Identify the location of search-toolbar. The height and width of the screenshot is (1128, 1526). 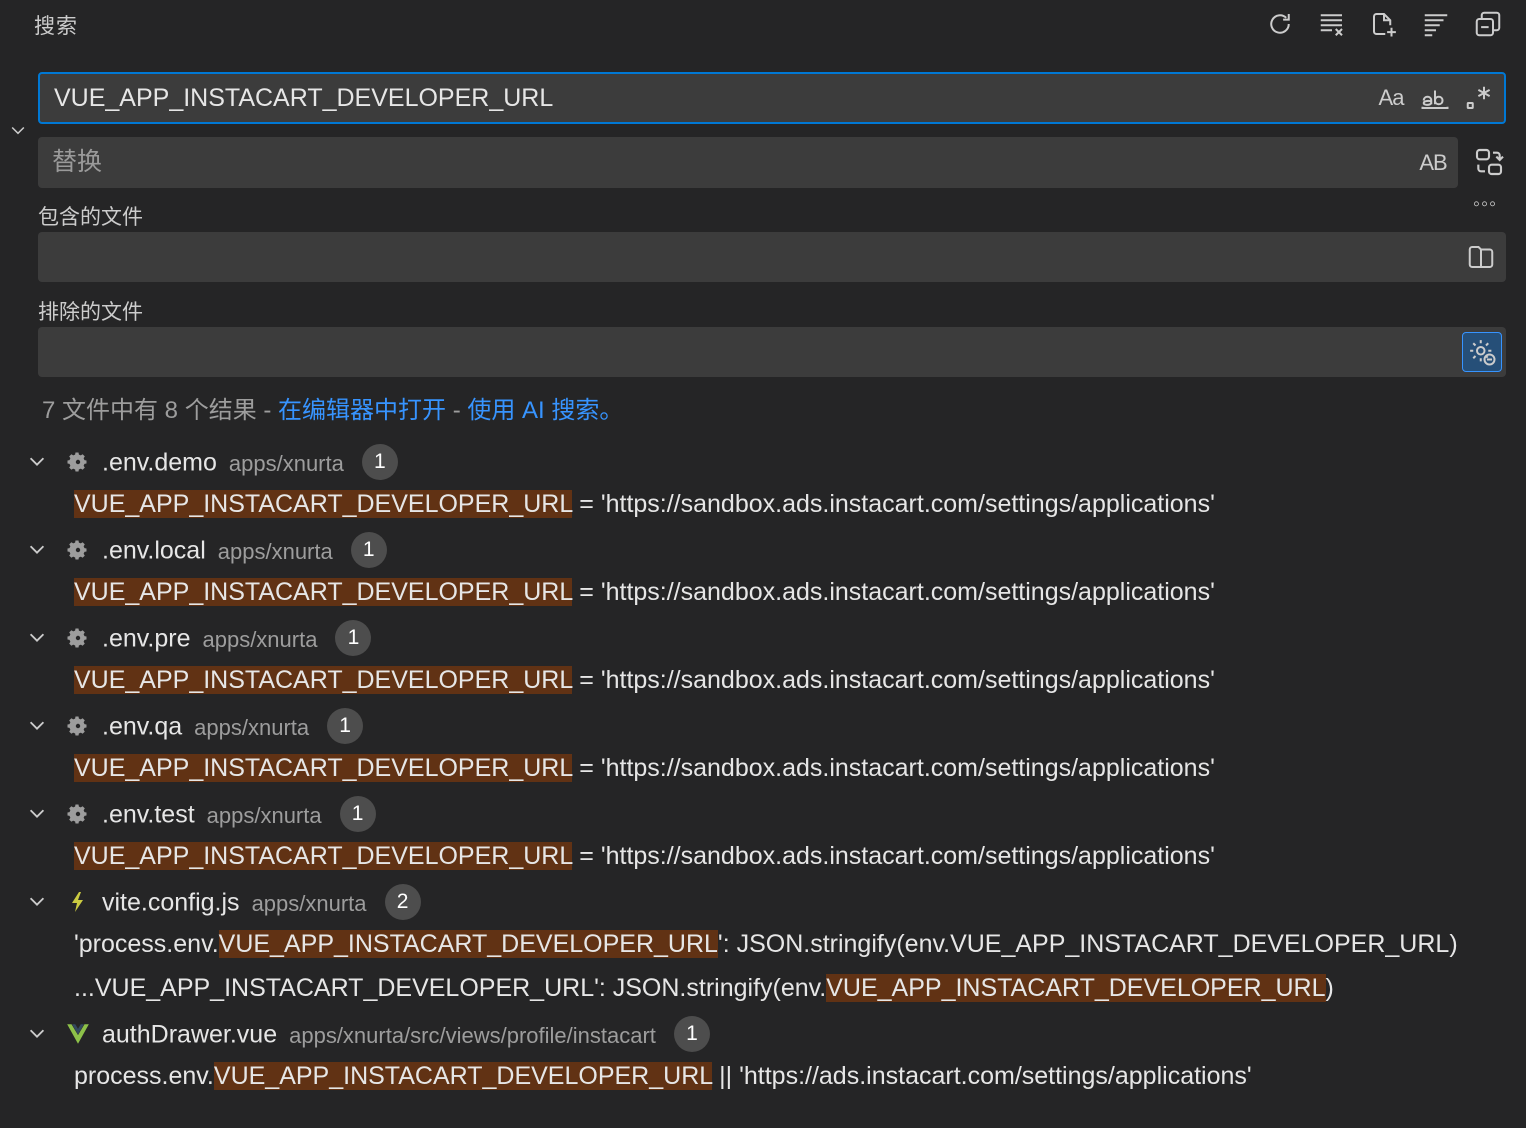
(1384, 24).